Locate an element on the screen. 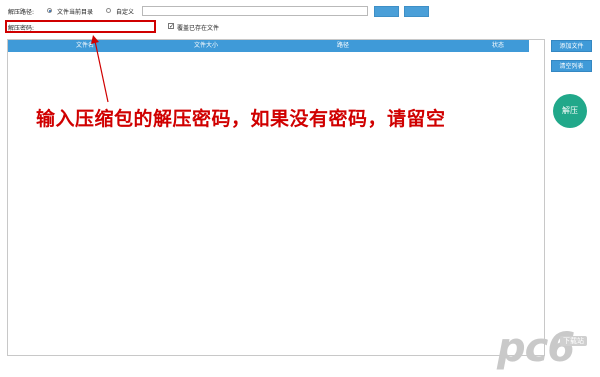 The width and height of the screenshot is (600, 377). annotation-text: 输入压缩包的解压密码，如果没有密码，请留空 is located at coordinates (241, 119).